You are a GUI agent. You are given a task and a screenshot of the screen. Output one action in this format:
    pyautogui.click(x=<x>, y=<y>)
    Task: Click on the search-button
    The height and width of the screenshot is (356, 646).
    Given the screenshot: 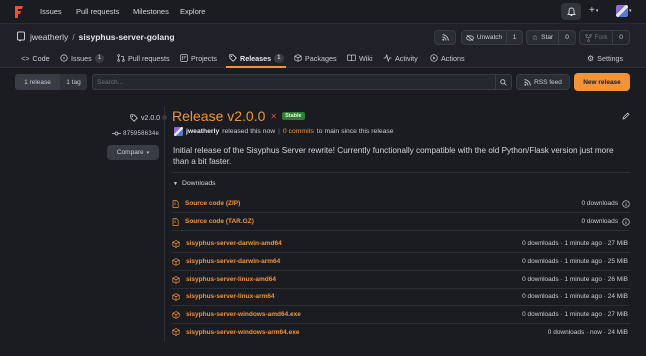 What is the action you would take?
    pyautogui.click(x=503, y=82)
    